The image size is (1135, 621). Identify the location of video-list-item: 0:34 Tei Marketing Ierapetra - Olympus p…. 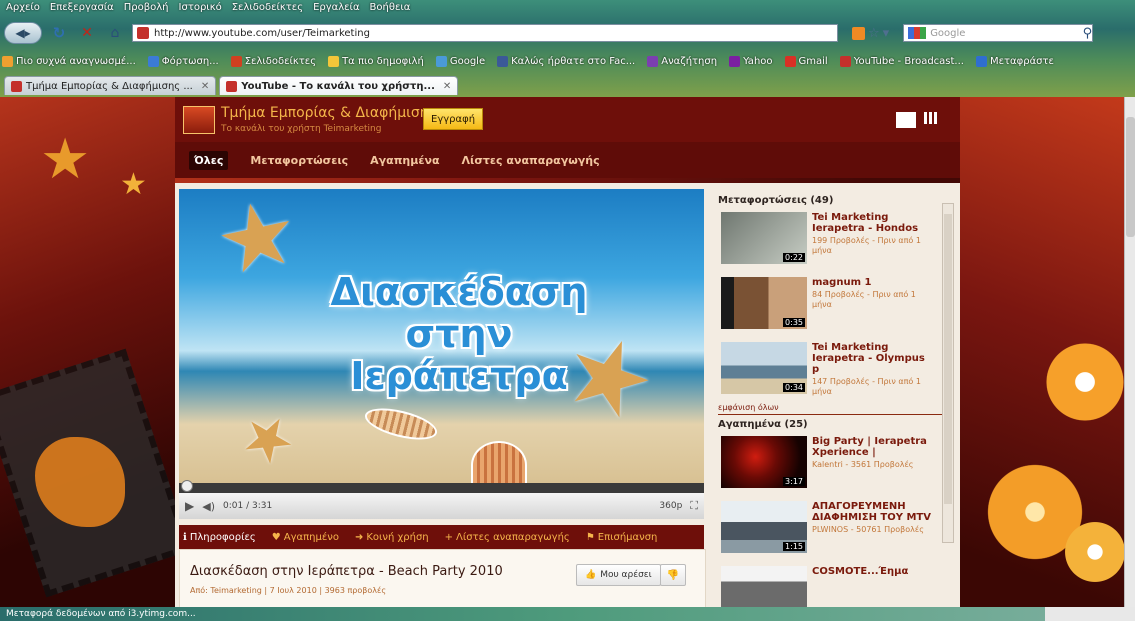
(839, 370).